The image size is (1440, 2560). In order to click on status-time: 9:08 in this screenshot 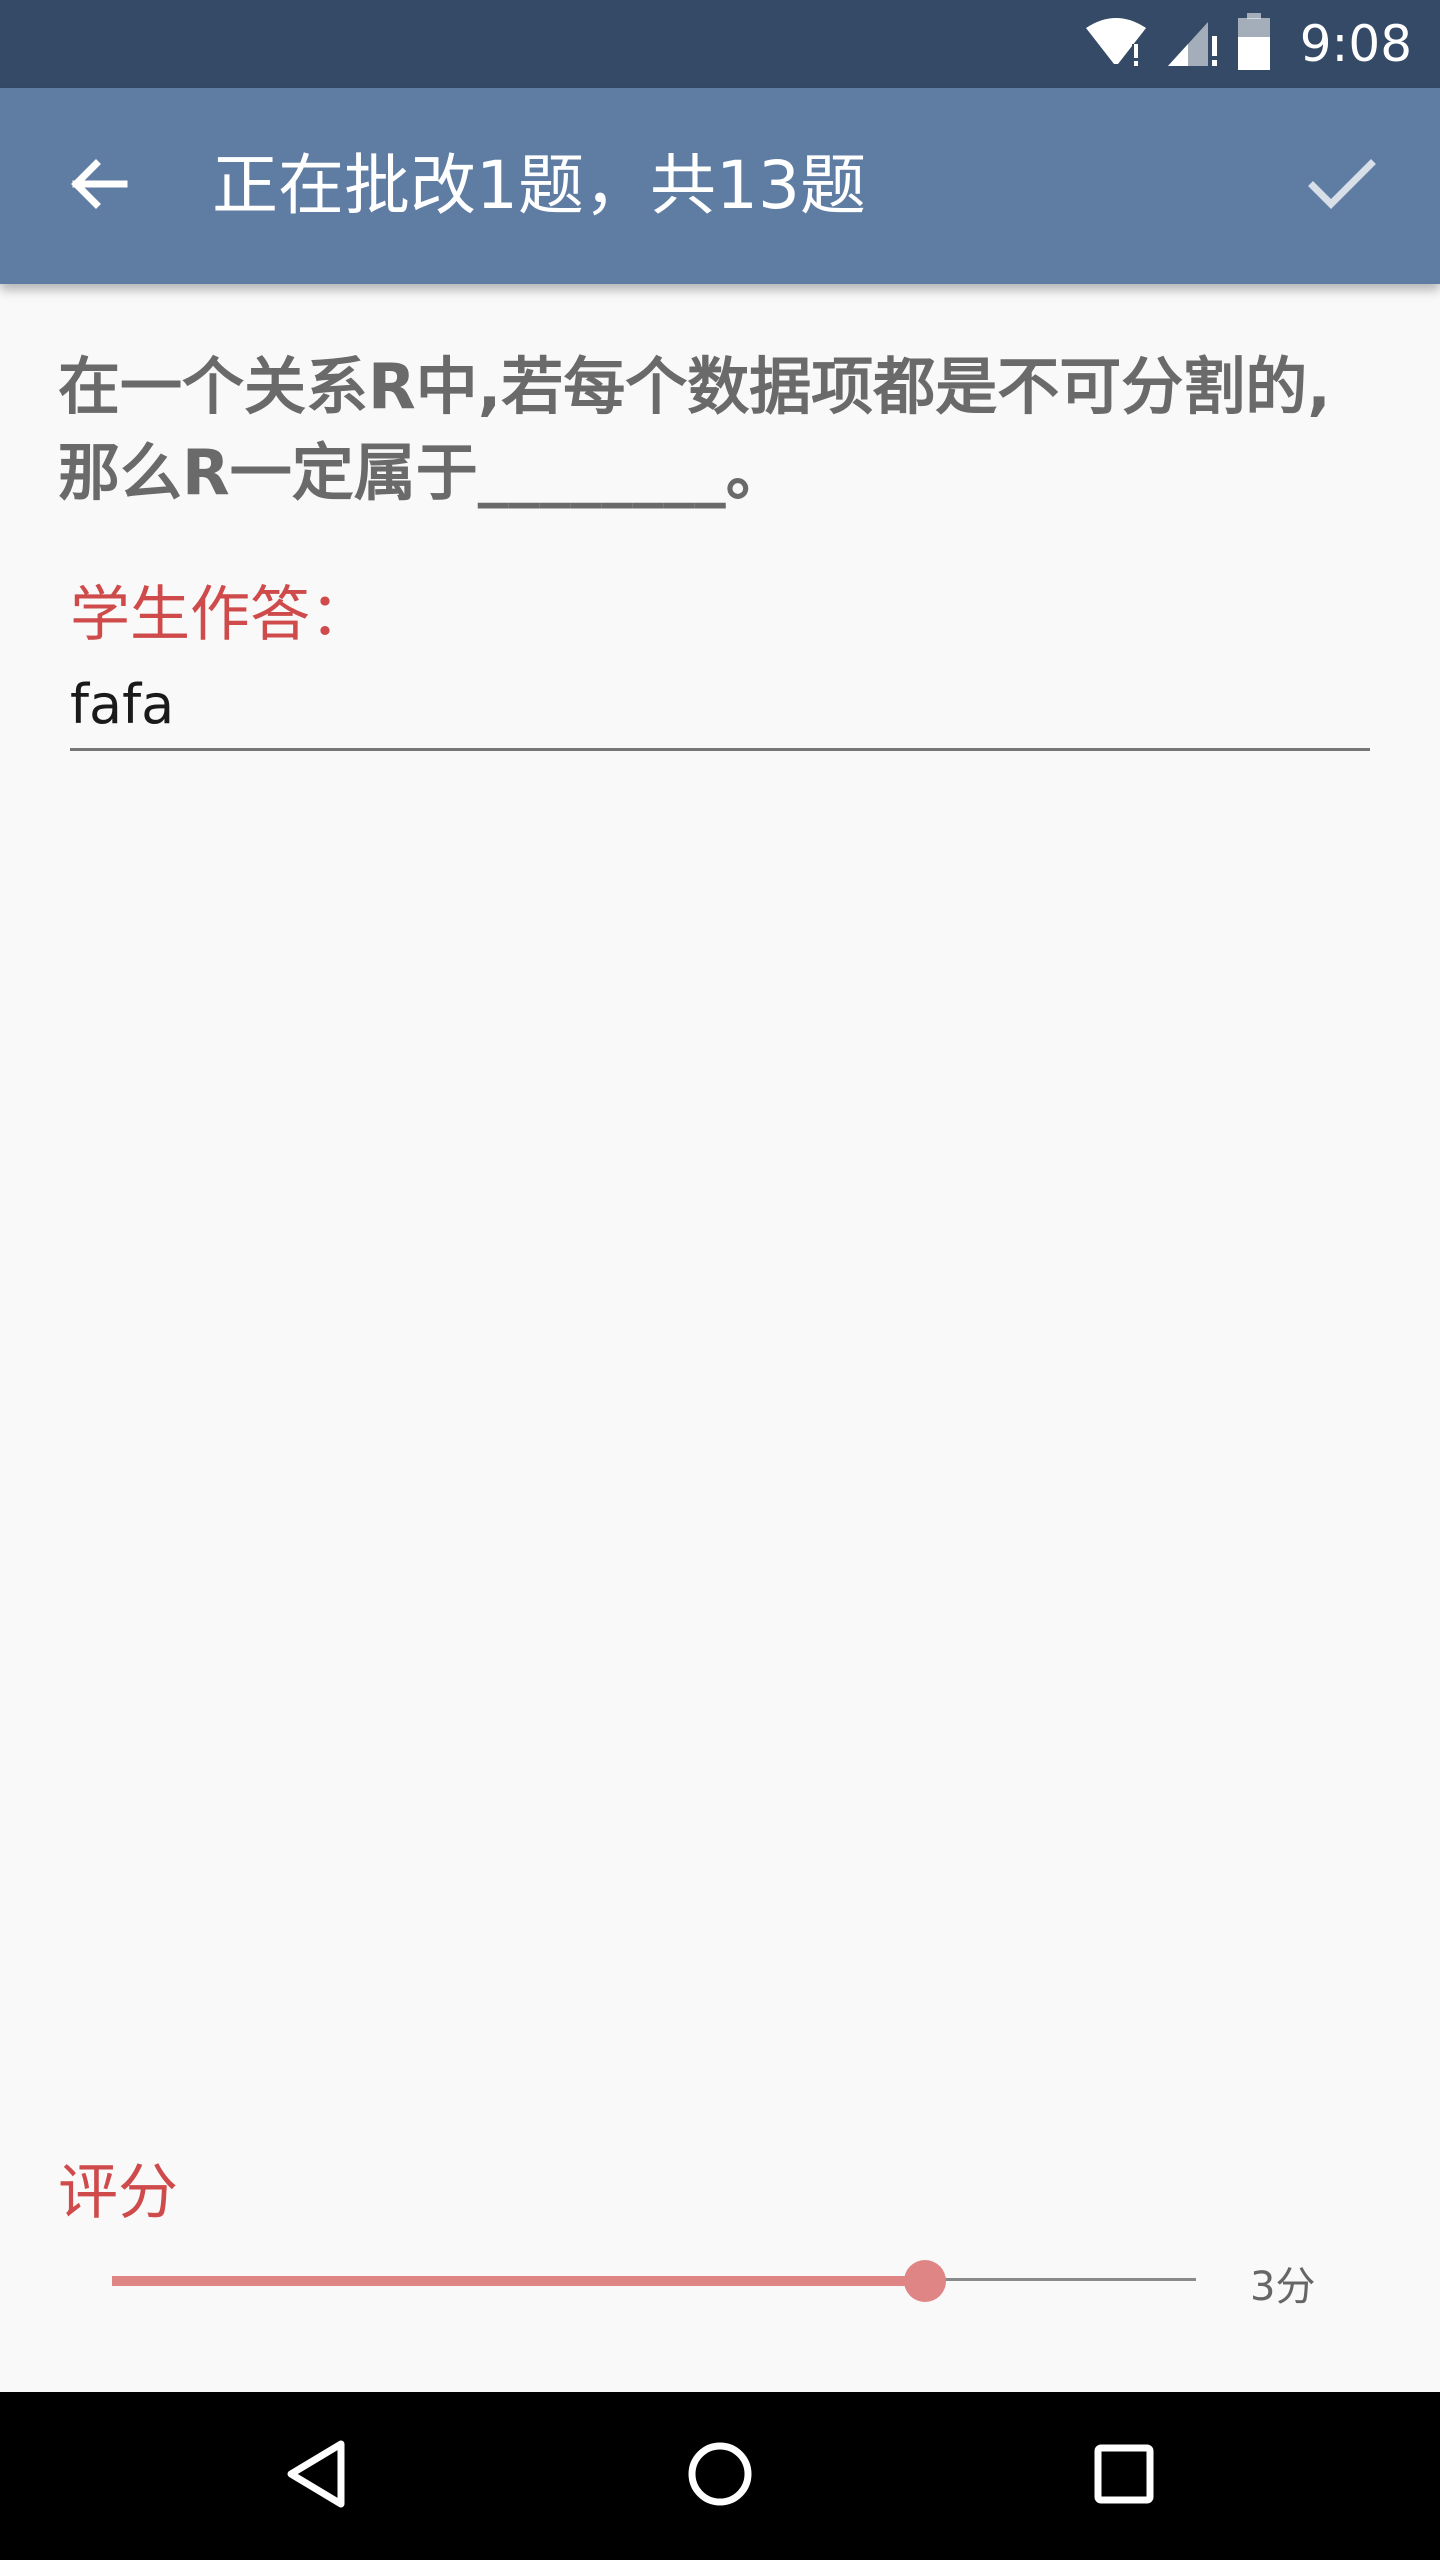, I will do `click(1355, 44)`.